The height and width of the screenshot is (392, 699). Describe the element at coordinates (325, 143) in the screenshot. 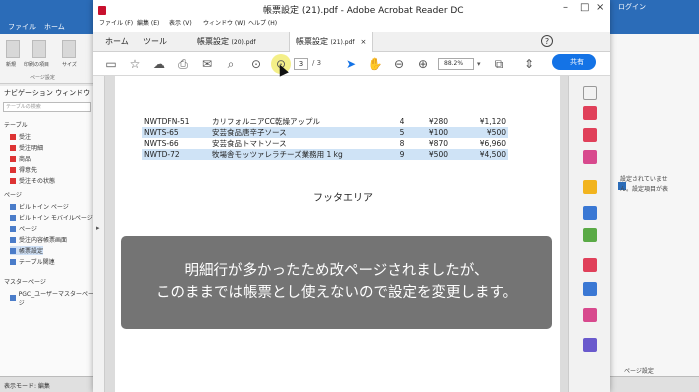

I see `table-row: NWTS-66 安芸食品トマトソース 8 ¥870 ¥6,960` at that location.